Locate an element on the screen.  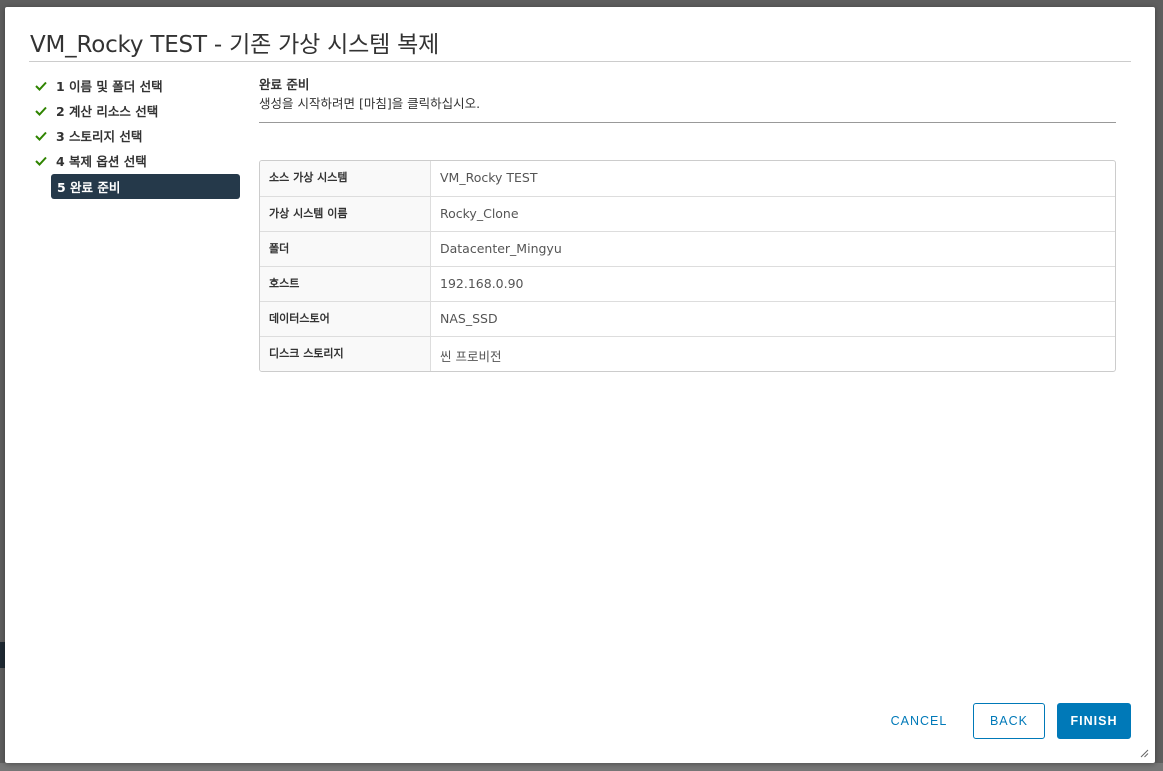
section-title: 완료 준비 is located at coordinates (284, 84).